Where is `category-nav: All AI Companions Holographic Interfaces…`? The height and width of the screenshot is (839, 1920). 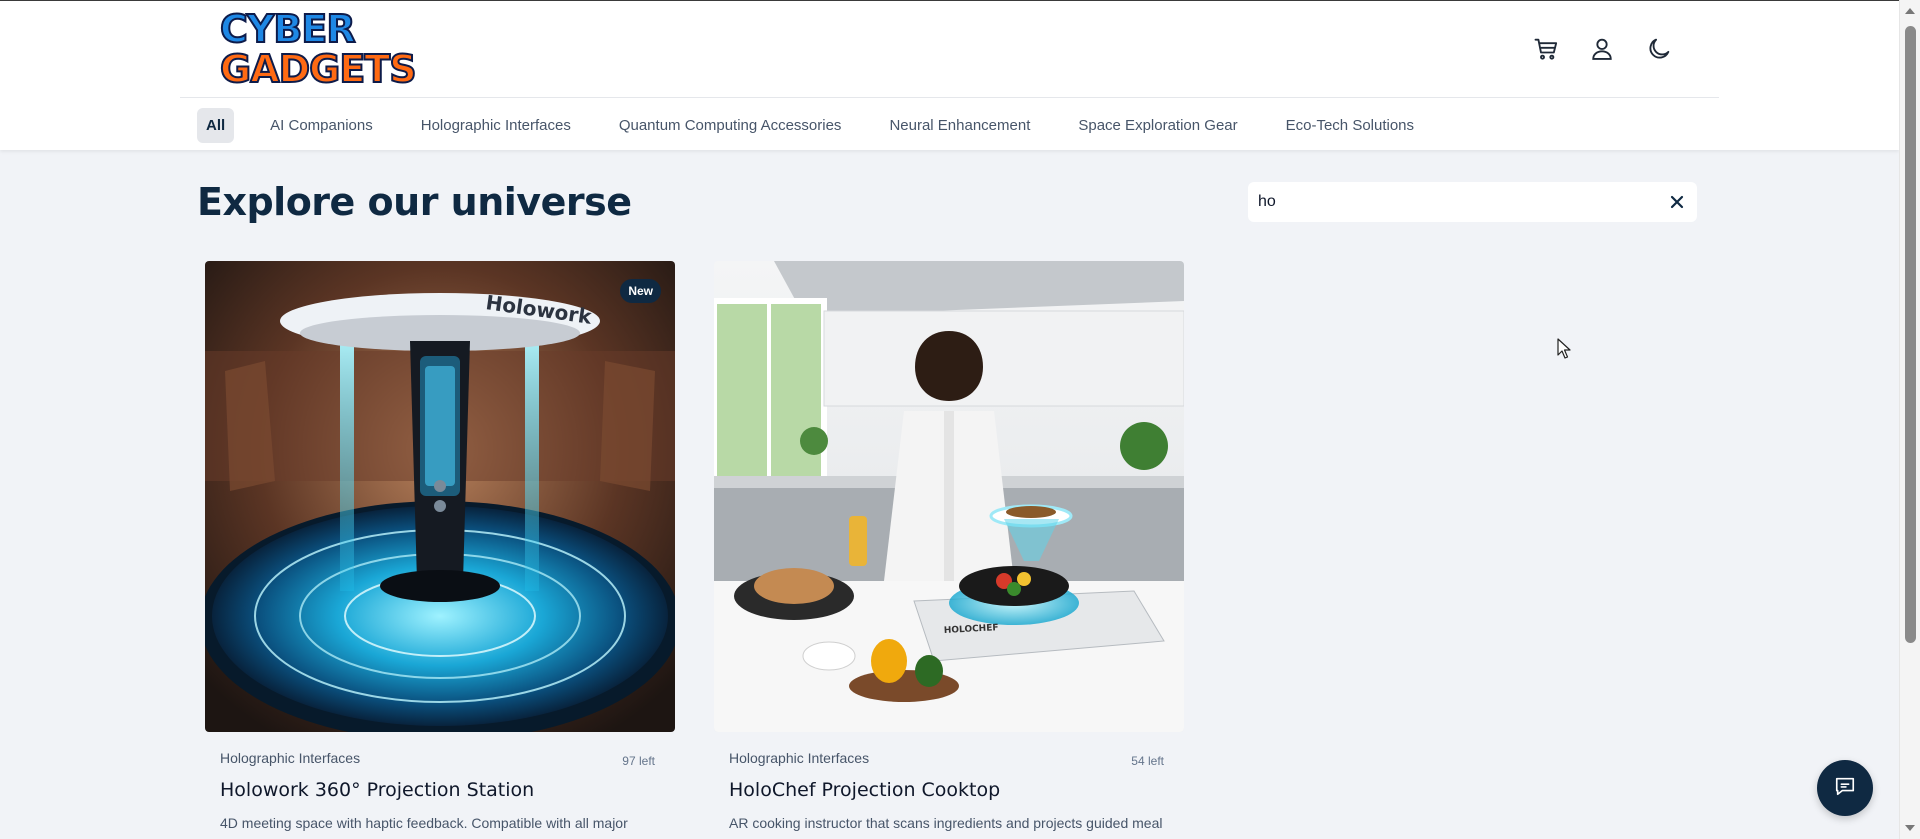
category-nav: All AI Companions Holographic Interfaces… is located at coordinates (823, 125).